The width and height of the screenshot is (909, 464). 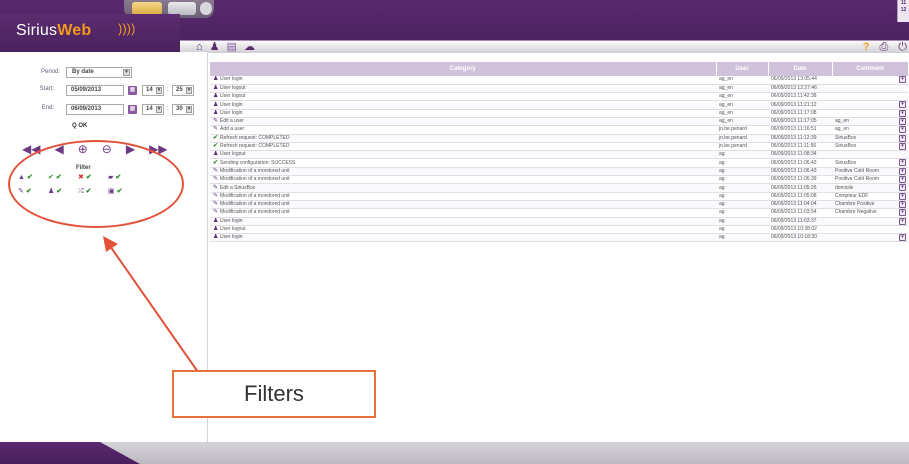 What do you see at coordinates (255, 195) in the screenshot?
I see `category-text: Modification of a monitored unit` at bounding box center [255, 195].